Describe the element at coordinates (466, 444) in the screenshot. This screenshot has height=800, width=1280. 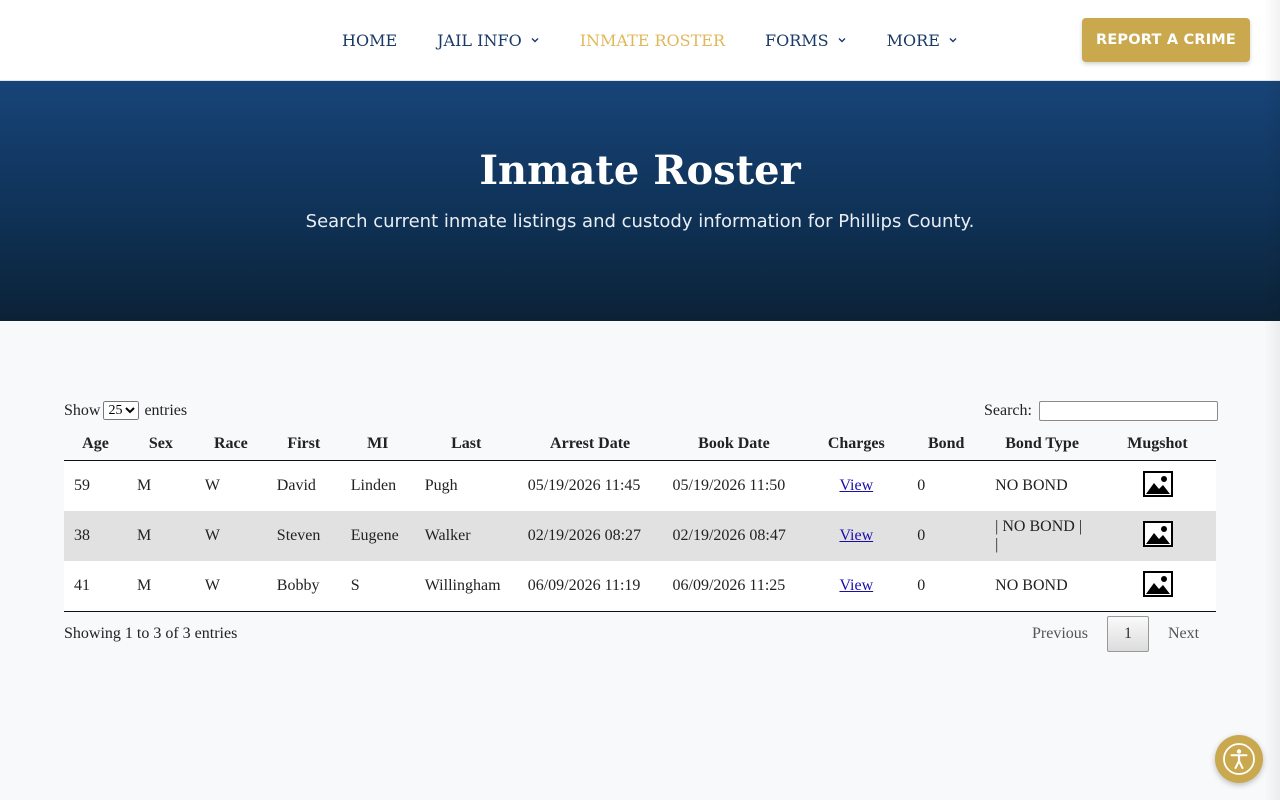
I see `column-header-last: Last` at that location.